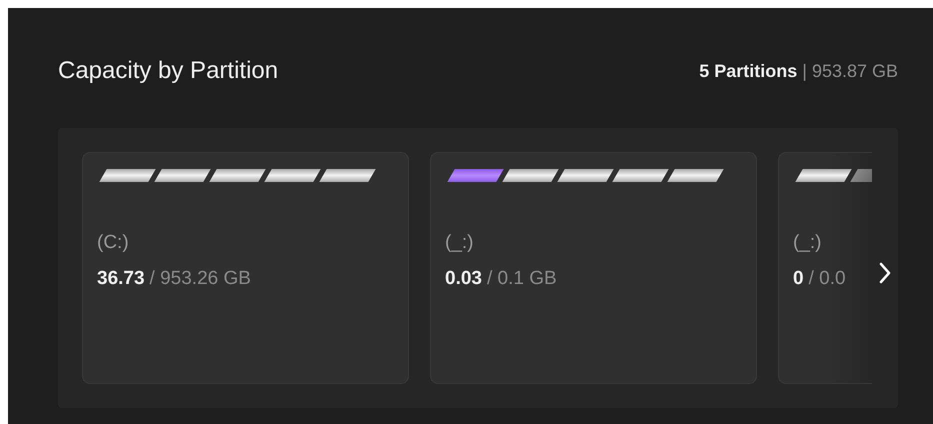 This screenshot has height=424, width=933. Describe the element at coordinates (885, 273) in the screenshot. I see `chevron-right-icon` at that location.